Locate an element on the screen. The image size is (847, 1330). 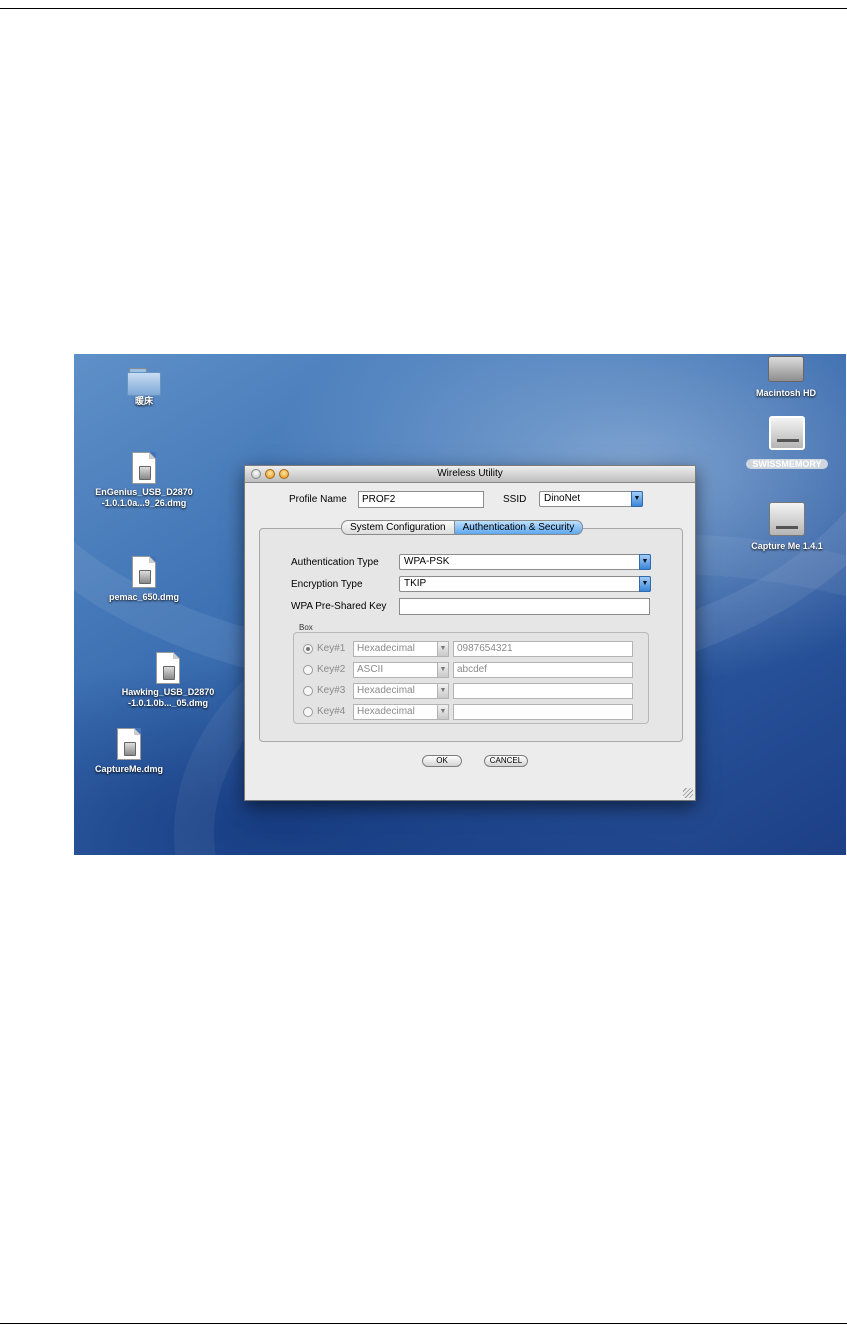
icon-label: Macintosh HD is located at coordinates (785, 393).